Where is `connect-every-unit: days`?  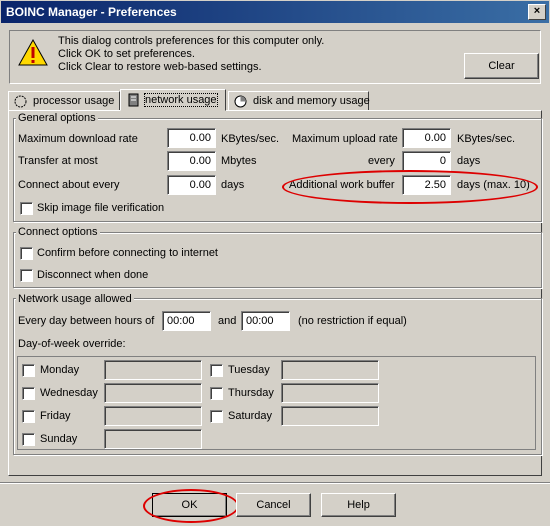
connect-every-unit: days is located at coordinates (233, 185).